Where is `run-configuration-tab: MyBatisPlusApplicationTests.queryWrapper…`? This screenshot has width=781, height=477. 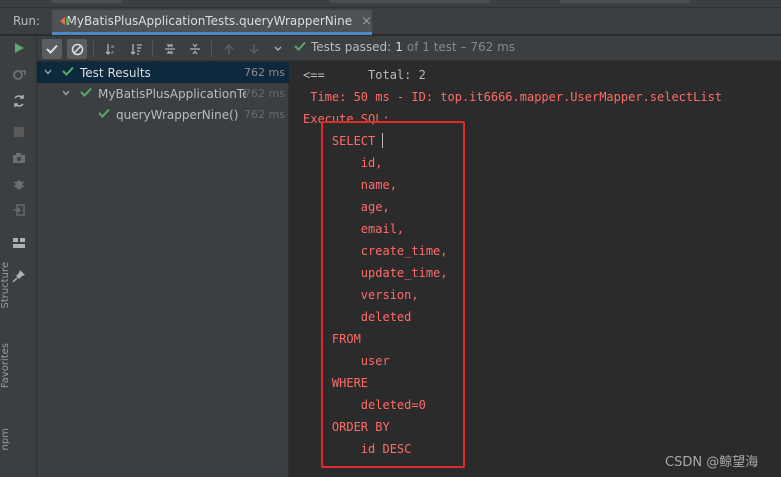
run-configuration-tab: MyBatisPlusApplicationTests.queryWrapper… is located at coordinates (212, 22).